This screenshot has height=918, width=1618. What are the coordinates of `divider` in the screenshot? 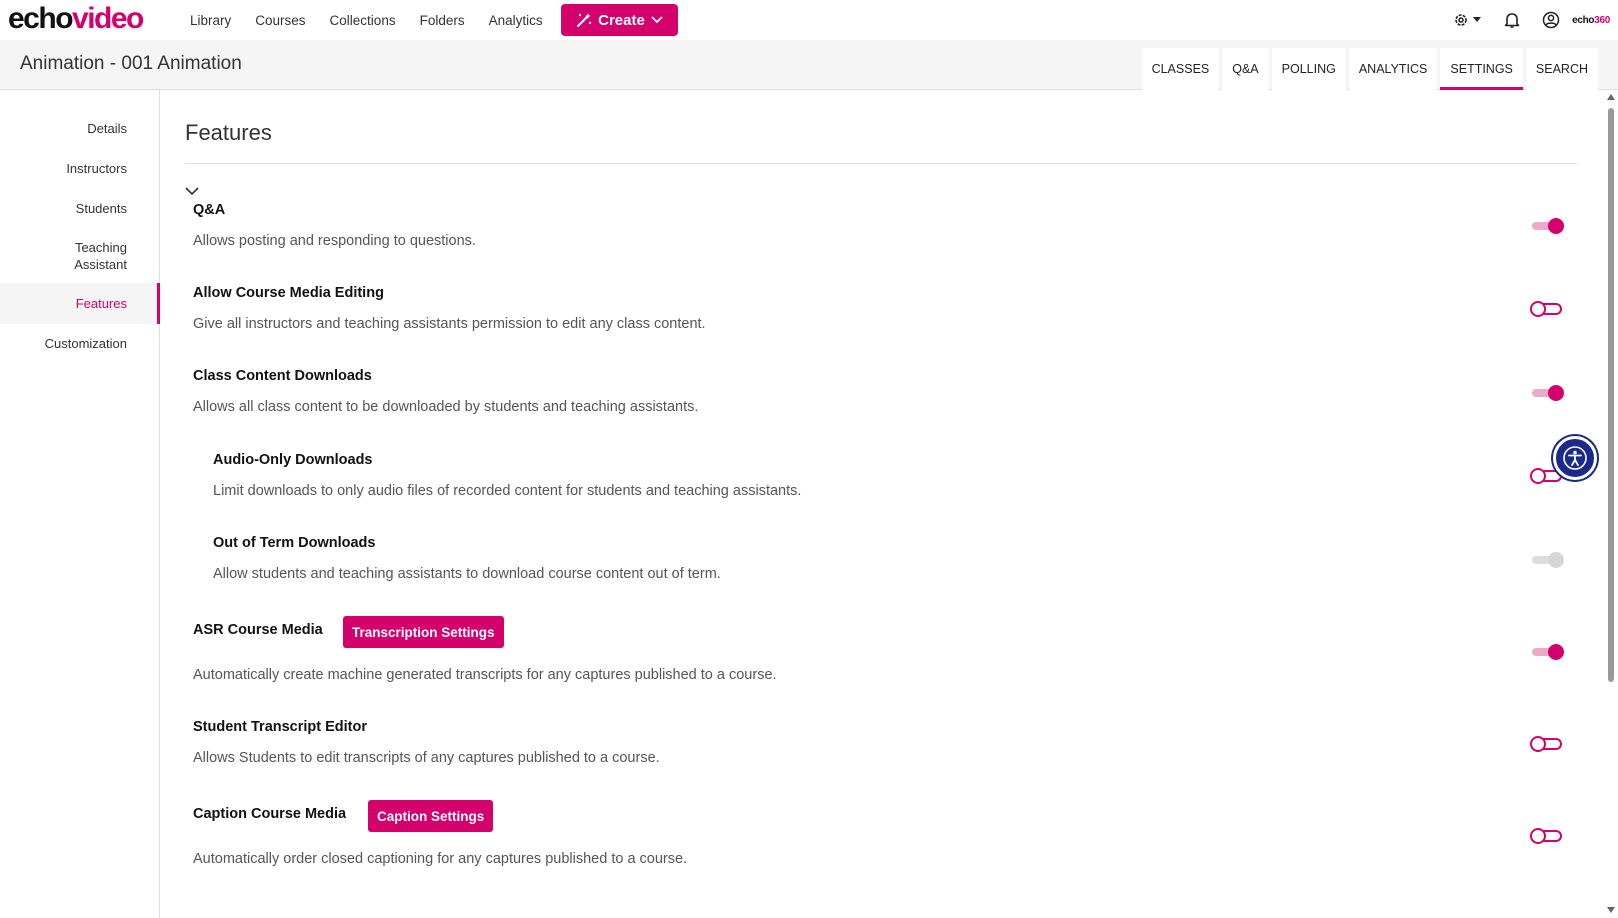 It's located at (881, 163).